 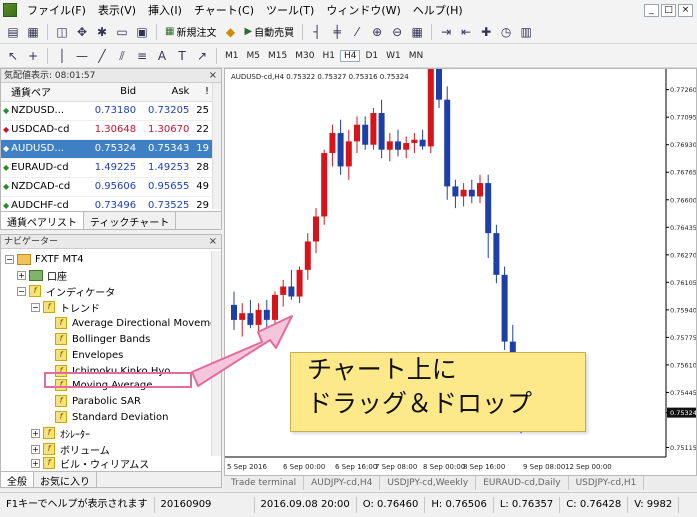 I want to click on horizontal-line-icon: —, so click(x=82, y=56).